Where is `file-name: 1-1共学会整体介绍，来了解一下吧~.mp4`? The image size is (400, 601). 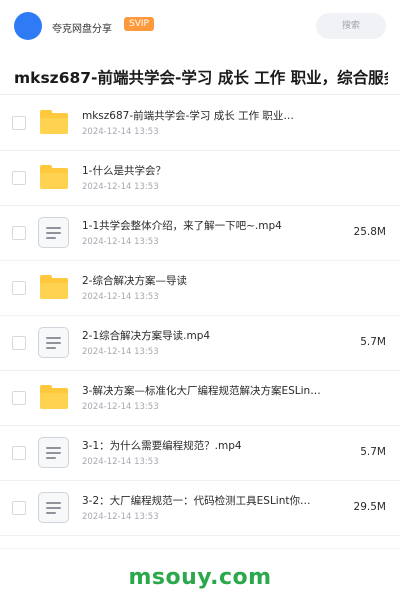 file-name: 1-1共学会整体介绍，来了解一下吧~.mp4 is located at coordinates (207, 225).